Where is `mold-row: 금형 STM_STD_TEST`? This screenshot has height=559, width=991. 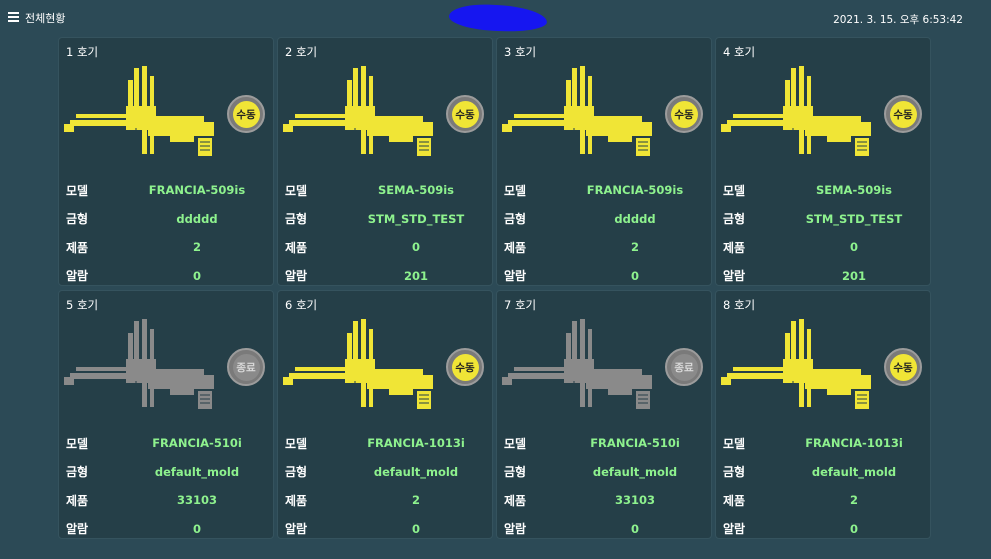 mold-row: 금형 STM_STD_TEST is located at coordinates (823, 219).